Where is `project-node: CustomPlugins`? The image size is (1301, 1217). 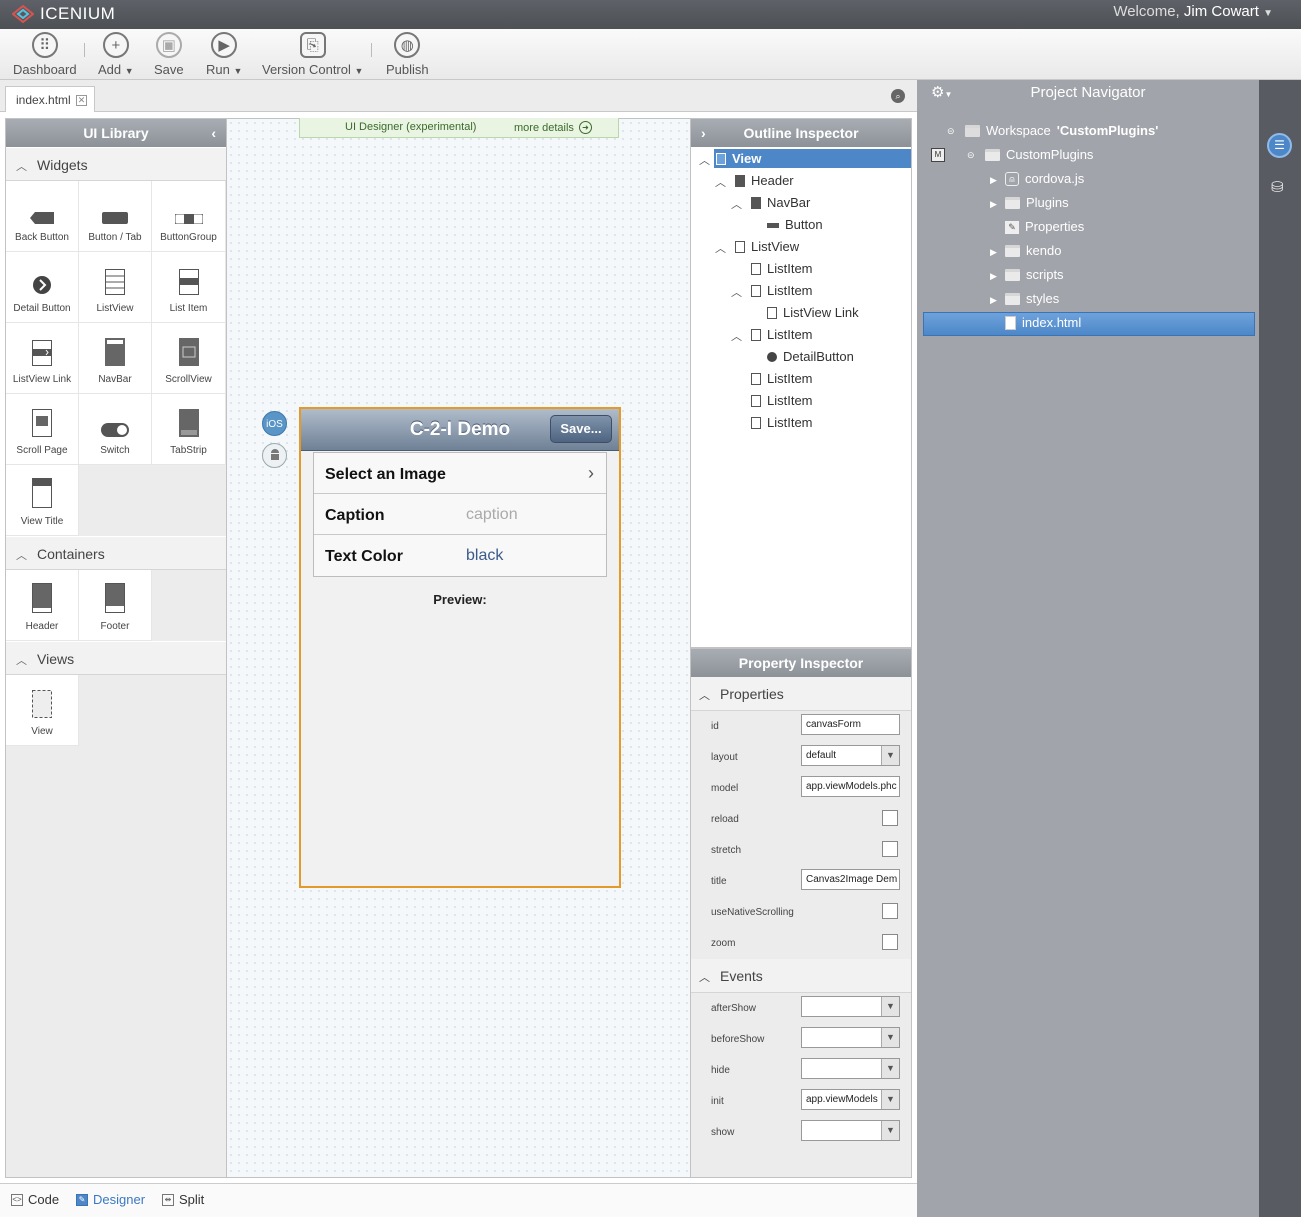 project-node: CustomPlugins is located at coordinates (1039, 155).